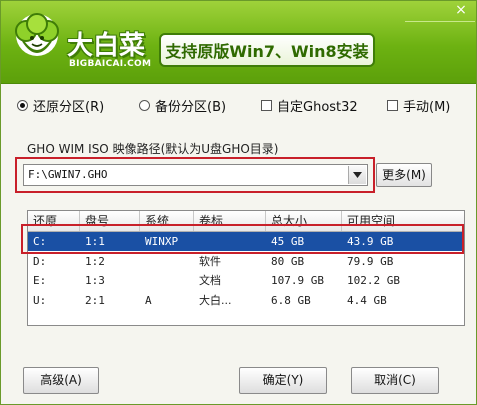 The height and width of the screenshot is (405, 477). What do you see at coordinates (242, 105) in the screenshot?
I see `mode-row: 还原分区(R) 备份分区(B) 自定Ghost32 手动(M)` at bounding box center [242, 105].